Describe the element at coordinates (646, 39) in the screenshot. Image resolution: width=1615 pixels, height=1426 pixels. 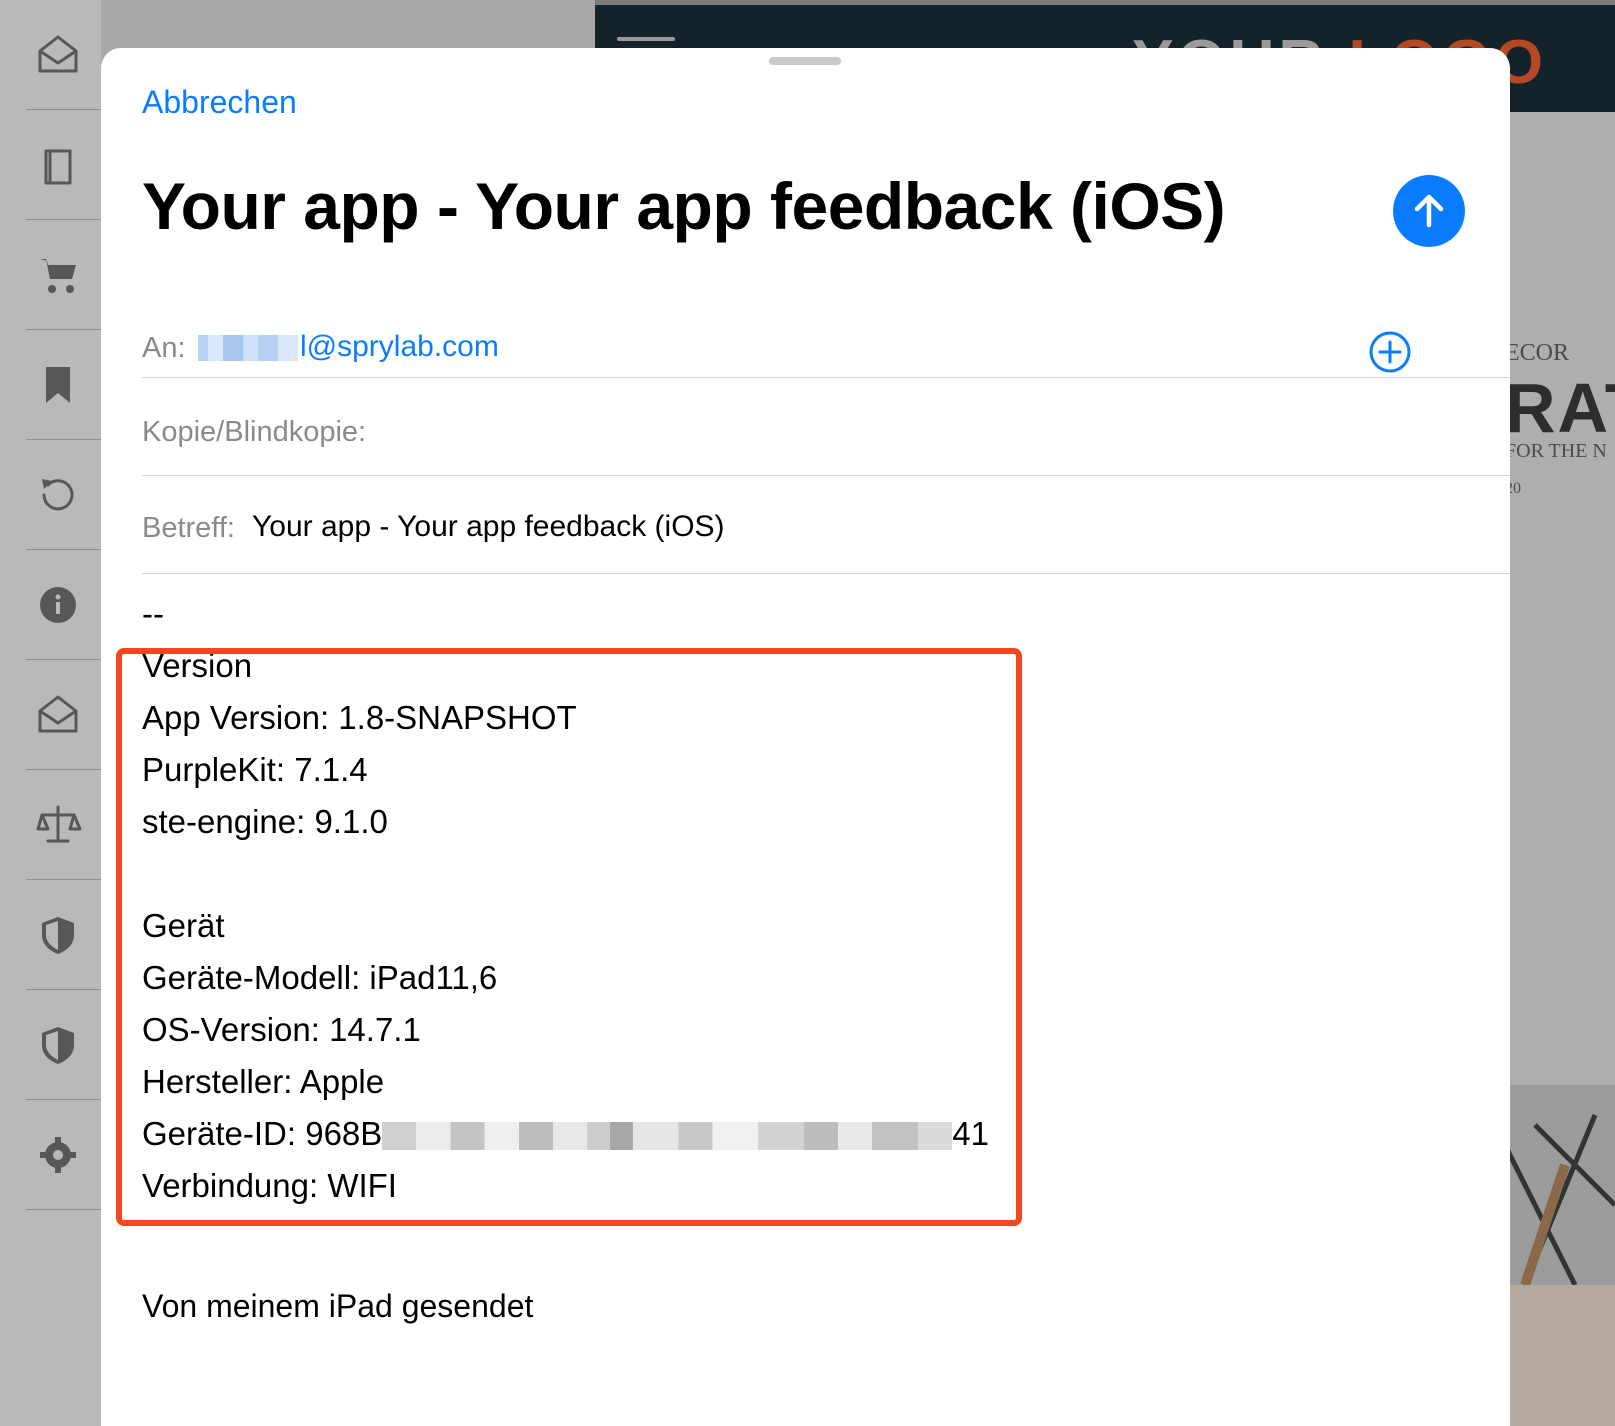
I see `menu-icon` at that location.